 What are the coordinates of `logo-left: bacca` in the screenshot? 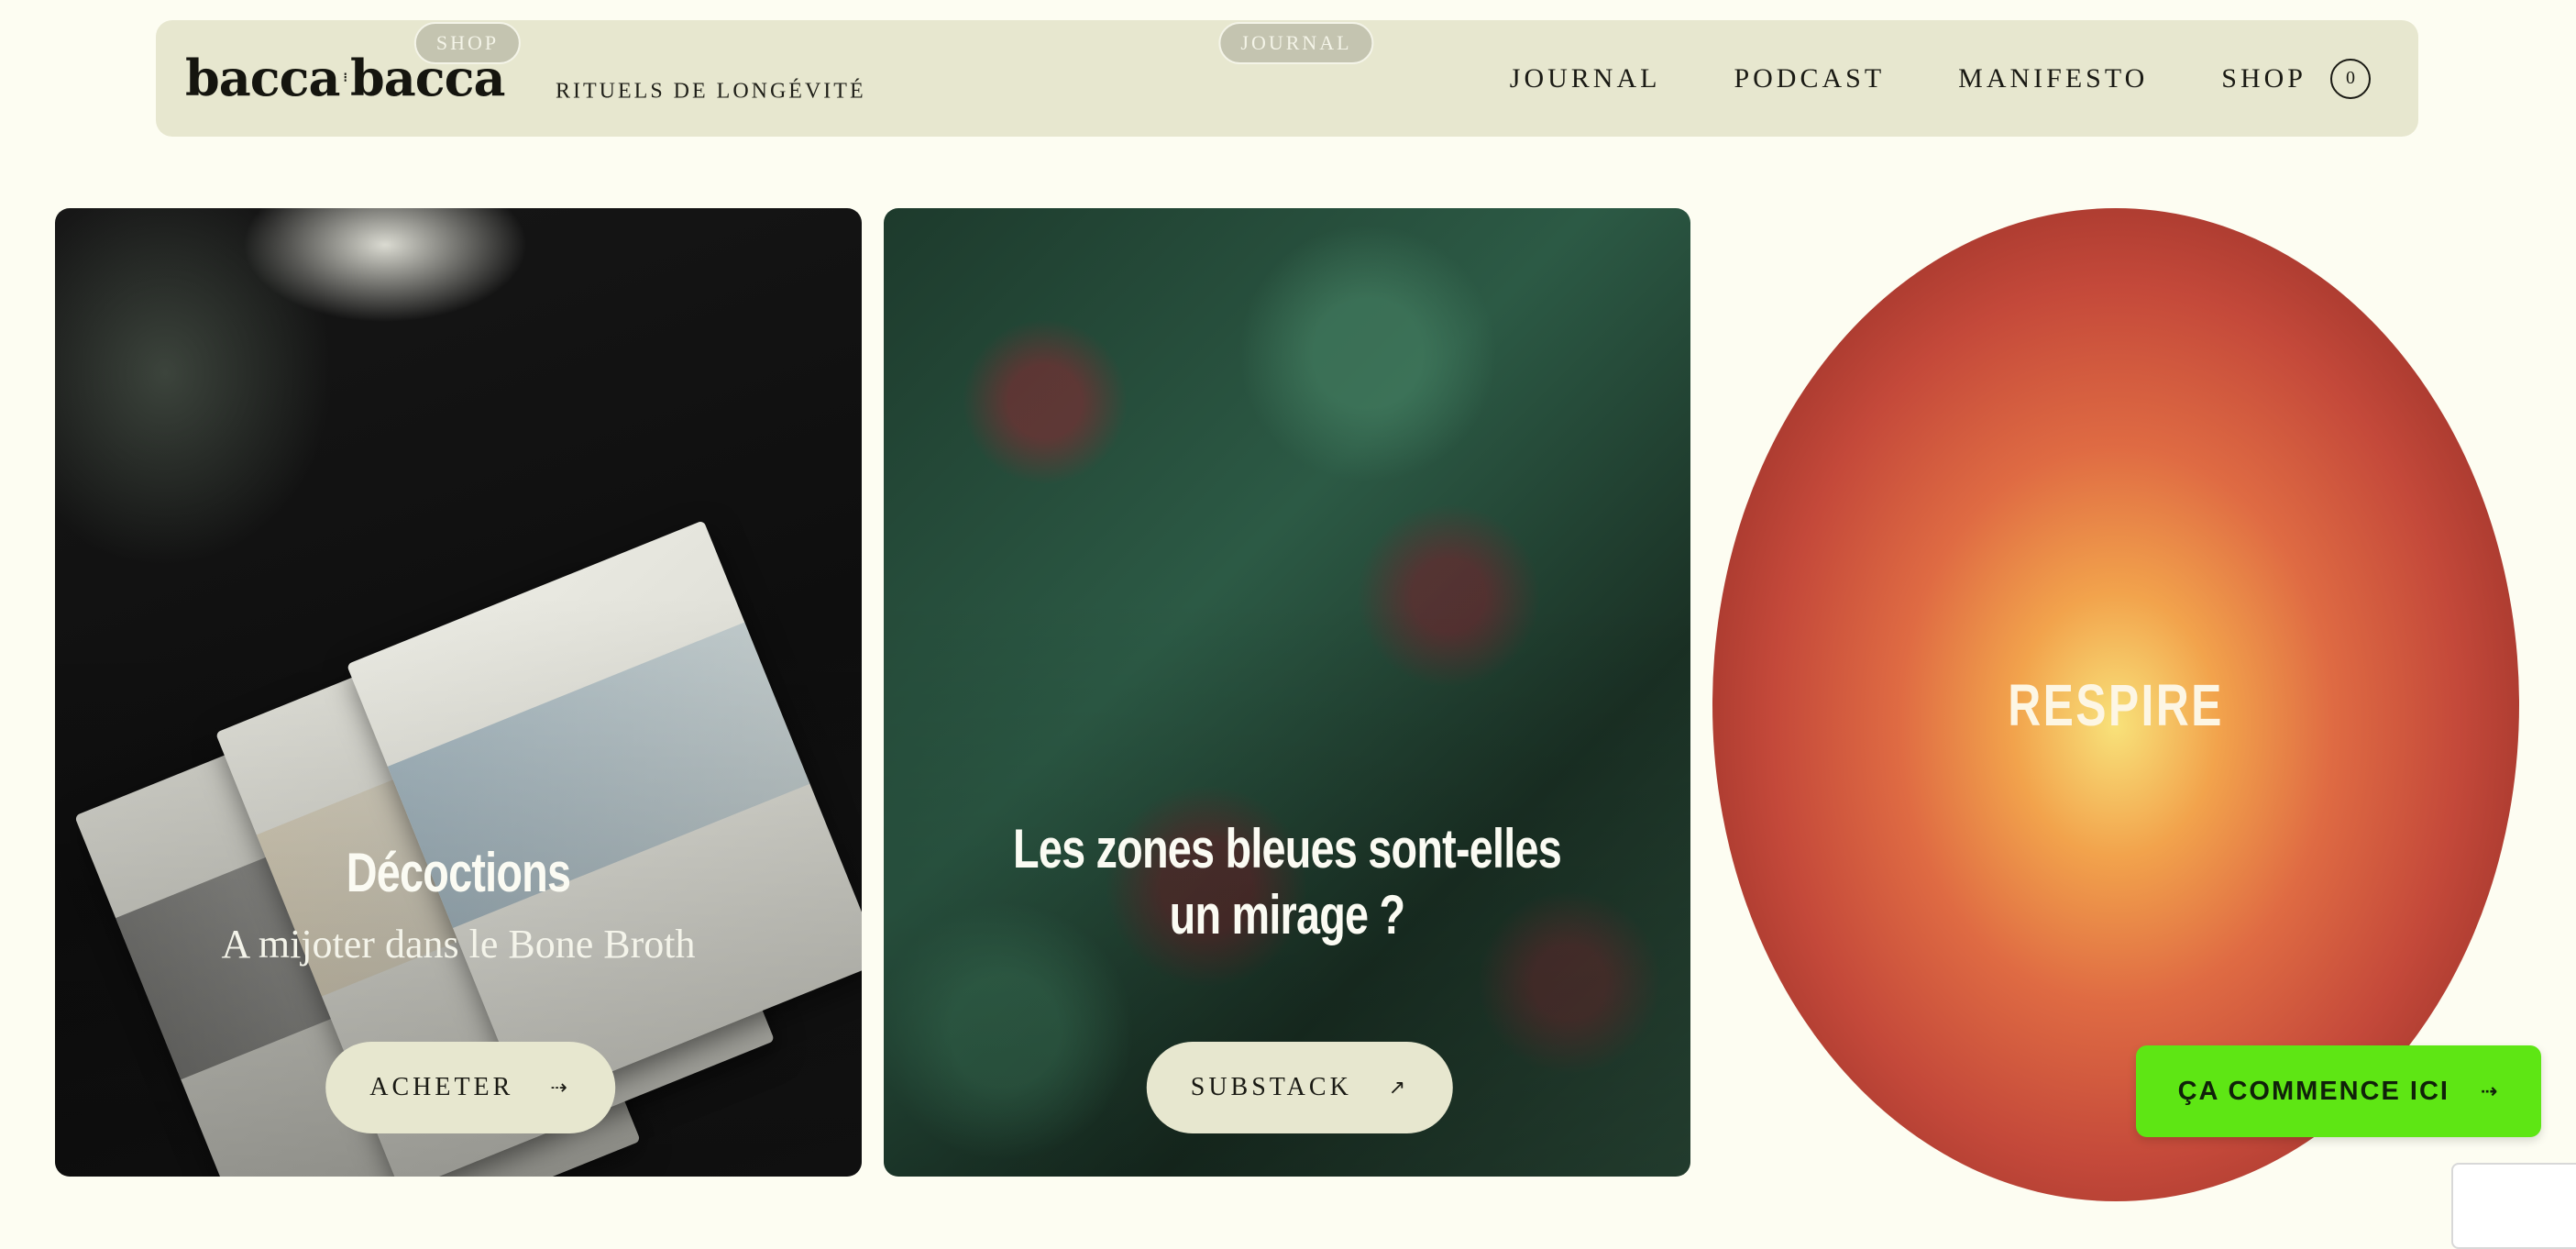 It's located at (262, 78).